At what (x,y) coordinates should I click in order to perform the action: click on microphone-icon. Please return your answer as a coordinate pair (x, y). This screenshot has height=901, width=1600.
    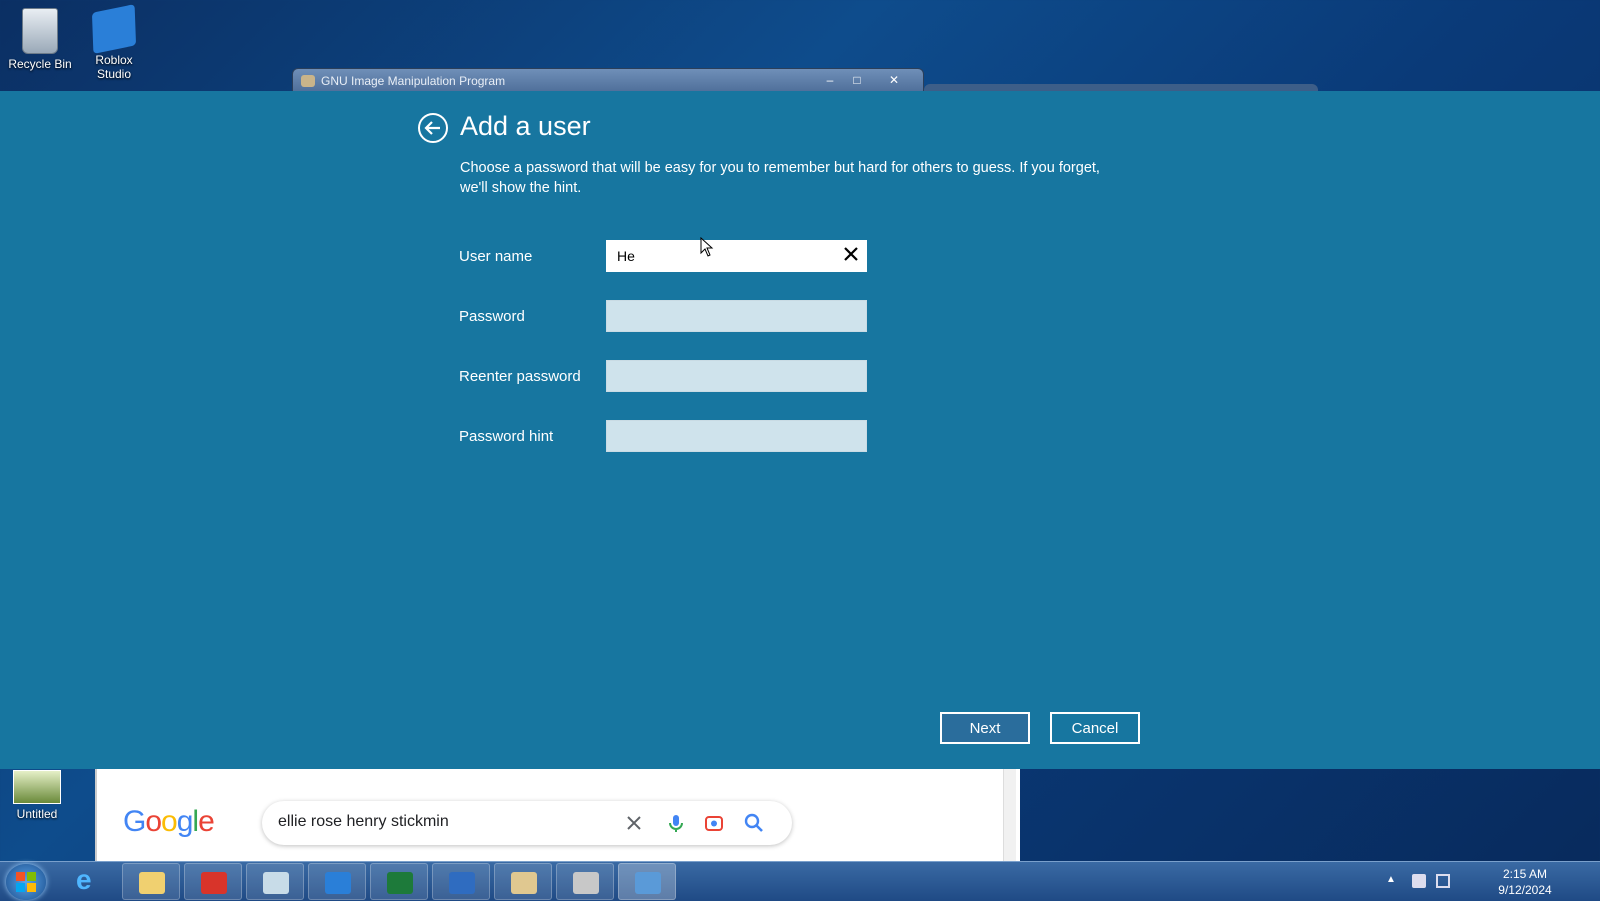
    Looking at the image, I should click on (676, 823).